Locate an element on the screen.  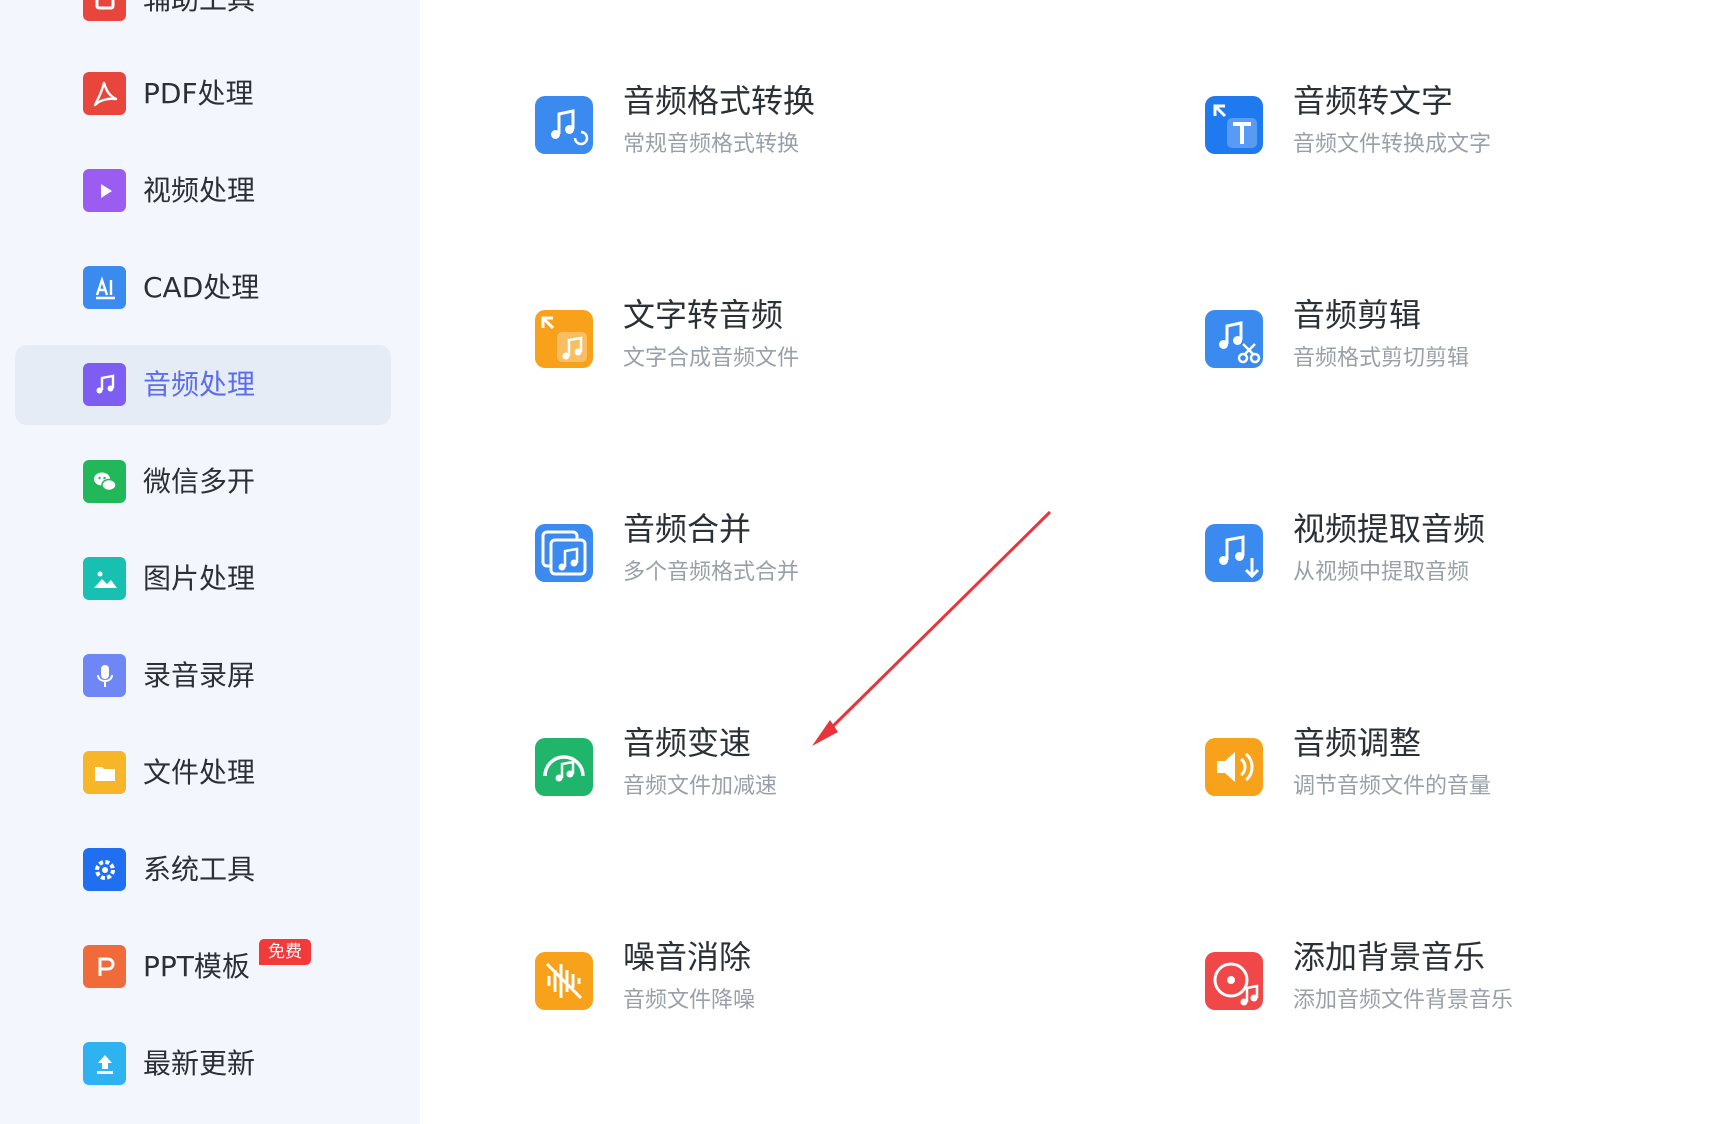
tool-audio-convert: 音频格式转换 常规音频格式转换 is located at coordinates (815, 133).